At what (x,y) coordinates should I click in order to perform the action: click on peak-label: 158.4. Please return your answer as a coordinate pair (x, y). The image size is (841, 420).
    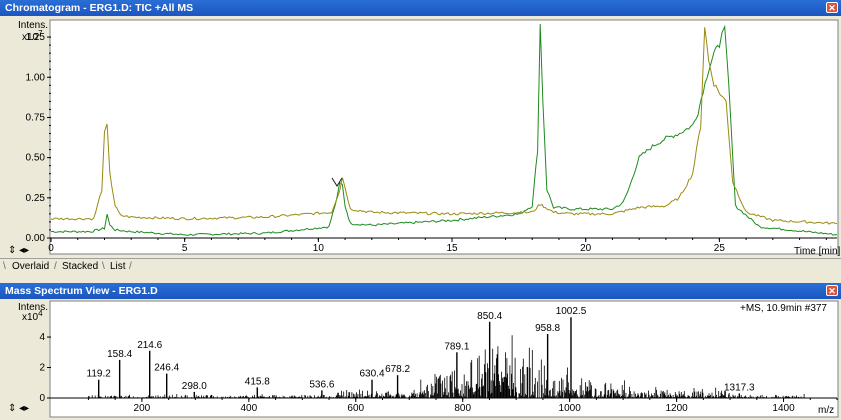
    Looking at the image, I should click on (119, 354).